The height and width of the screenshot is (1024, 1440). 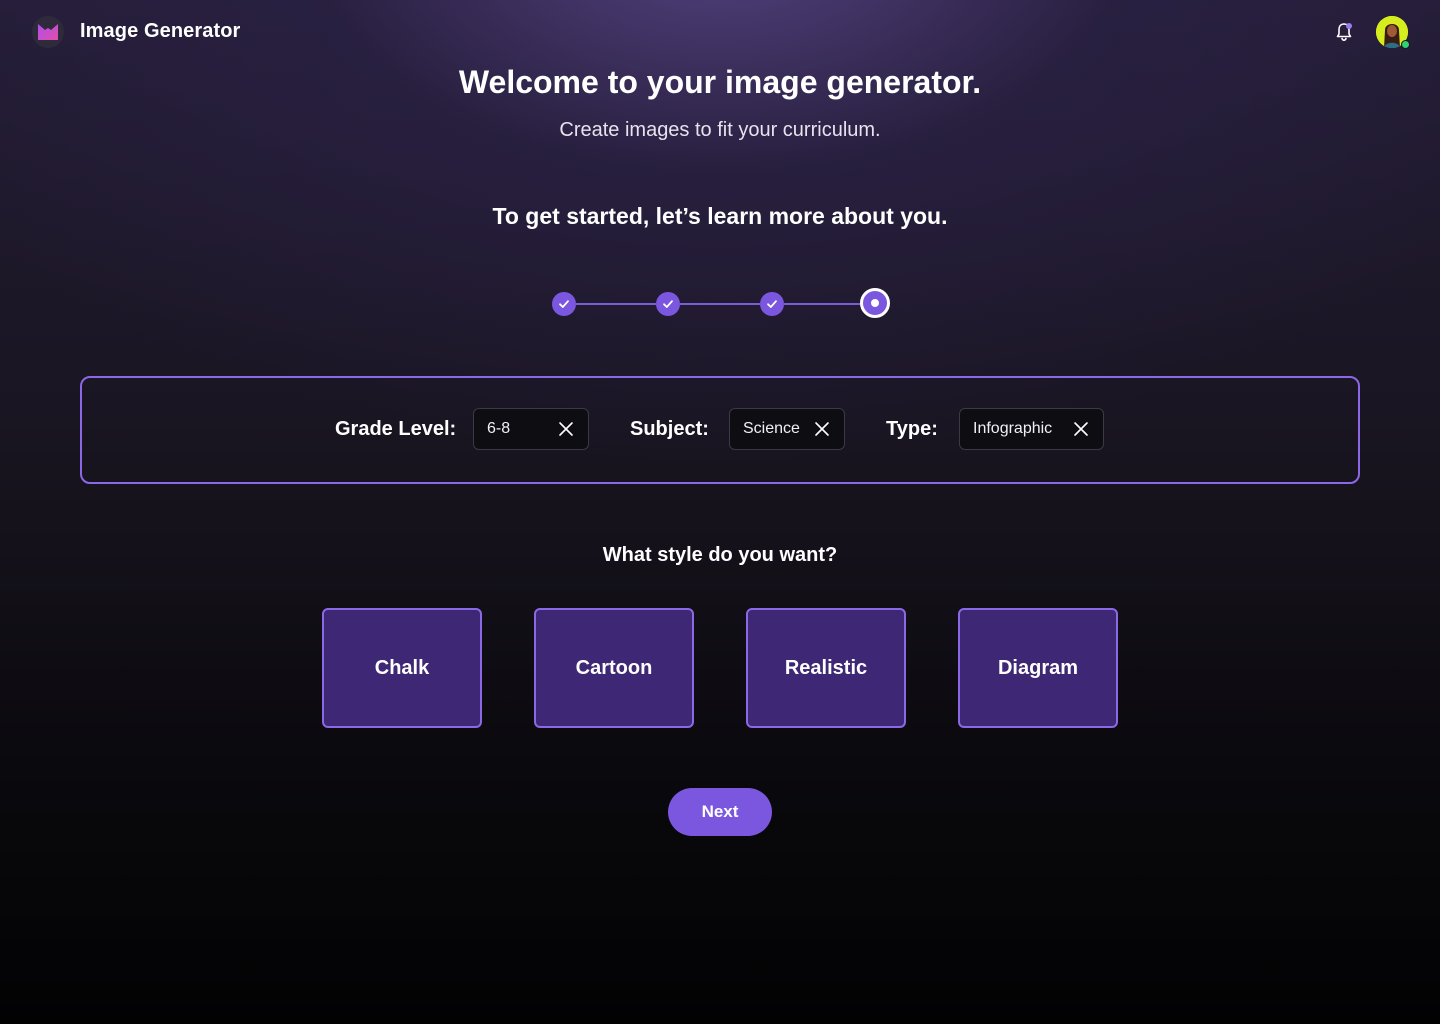 I want to click on grade-level-label: Grade Level:, so click(x=396, y=429).